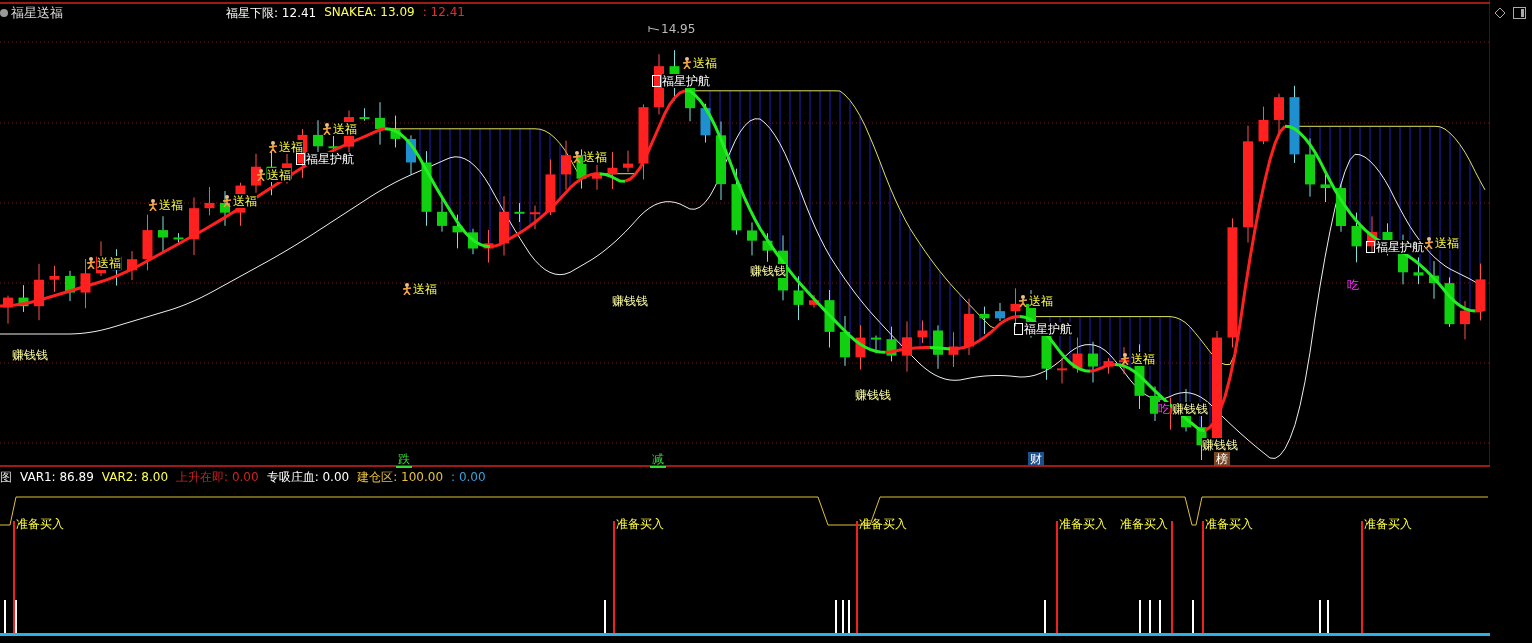 This screenshot has height=643, width=1532. Describe the element at coordinates (468, 477) in the screenshot. I see `indicator-value: : 0.00` at that location.